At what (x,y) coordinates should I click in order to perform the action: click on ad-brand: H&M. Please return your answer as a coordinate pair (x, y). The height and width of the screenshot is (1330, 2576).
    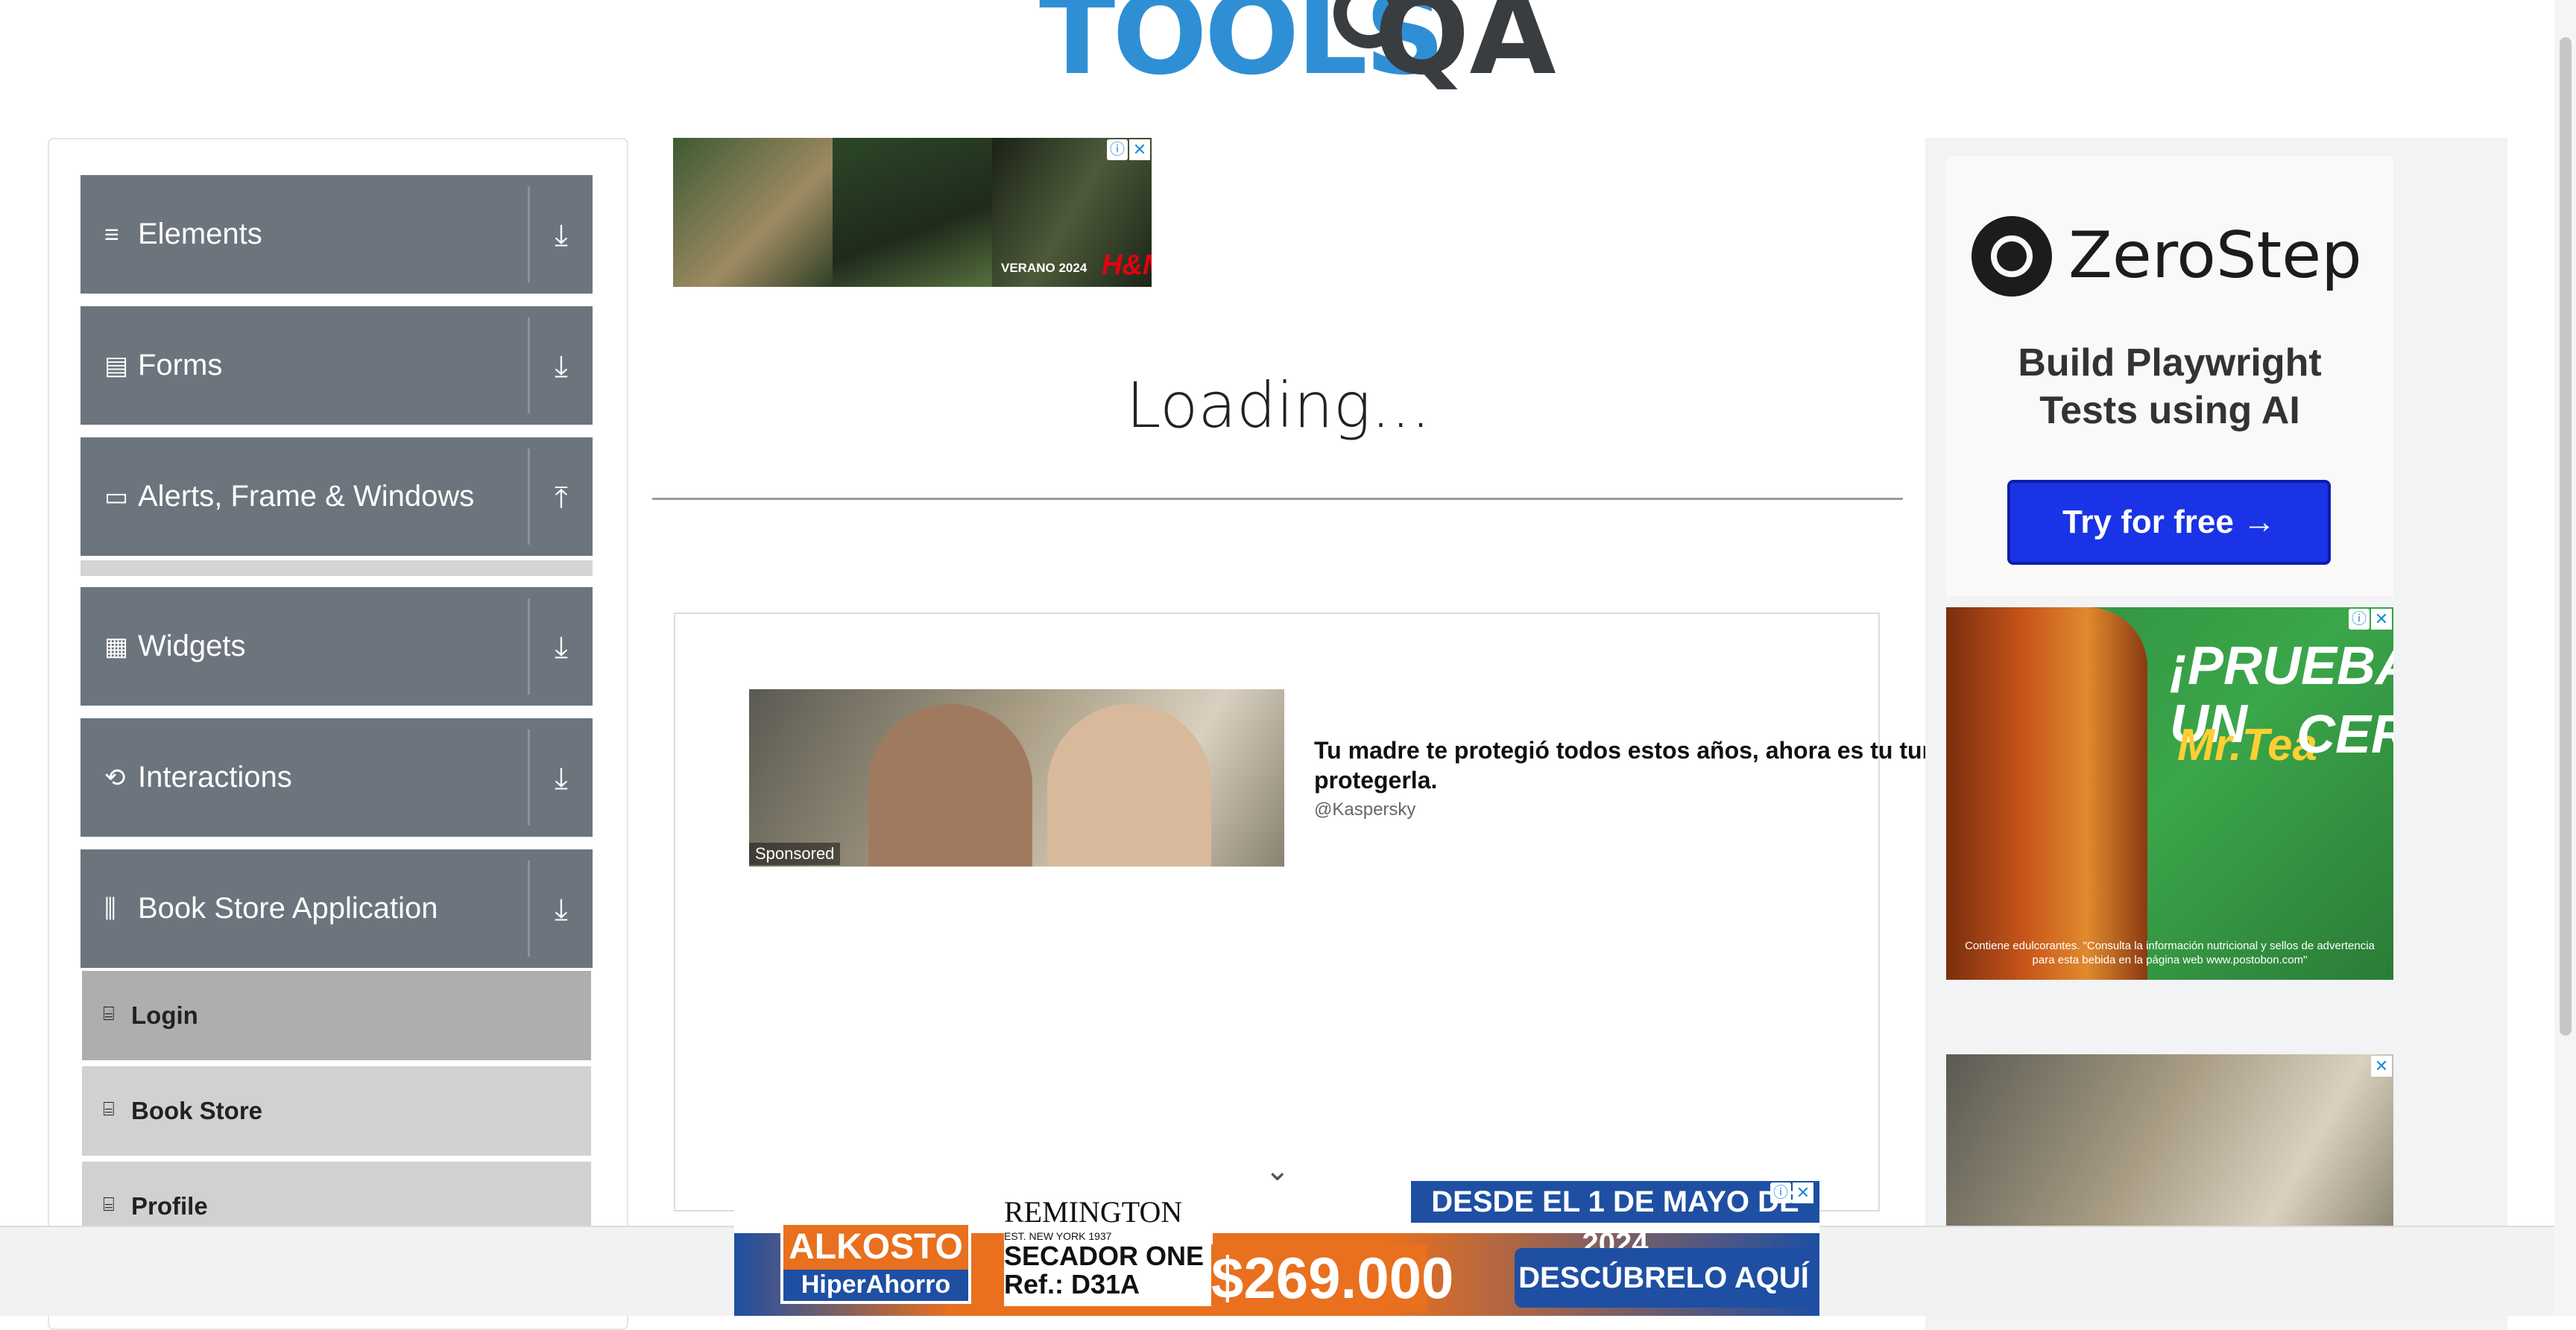
    Looking at the image, I should click on (1127, 265).